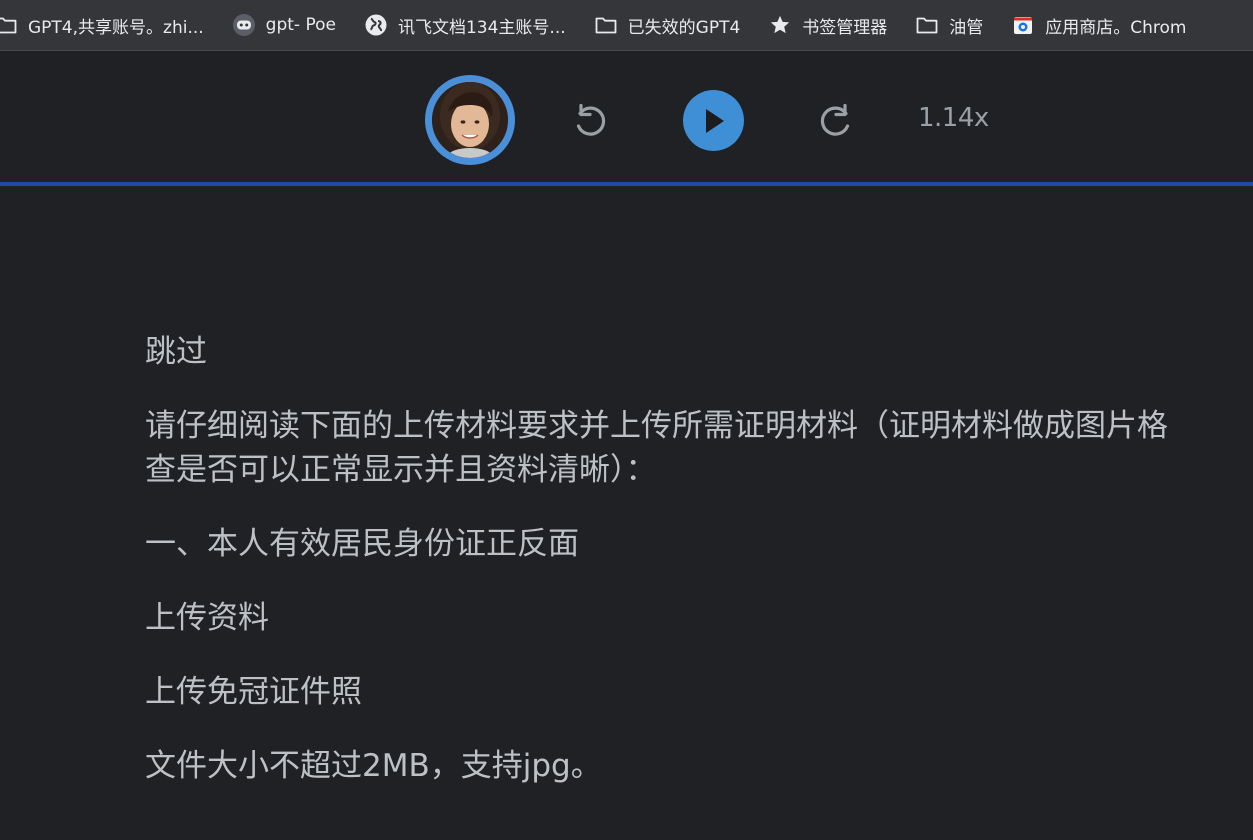 The width and height of the screenshot is (1253, 840). I want to click on player-divider, so click(626, 184).